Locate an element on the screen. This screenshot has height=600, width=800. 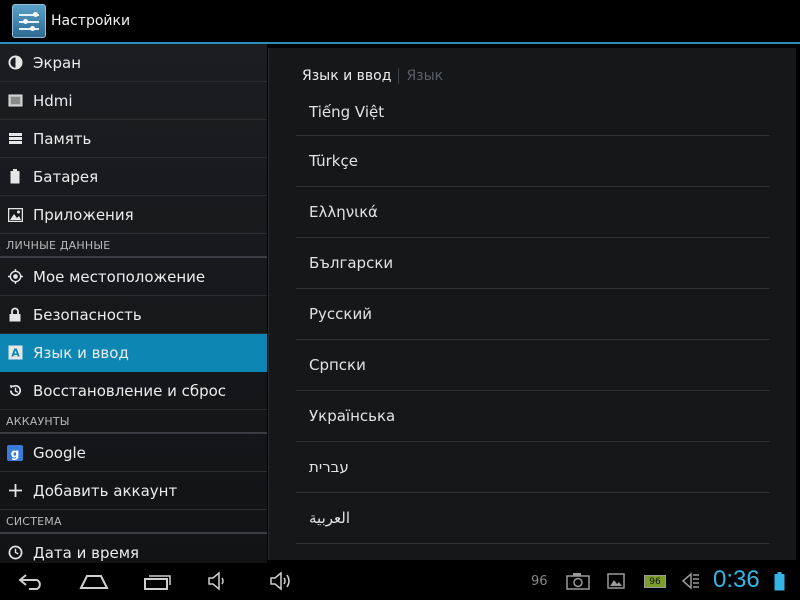
language-option: Български is located at coordinates (533, 263).